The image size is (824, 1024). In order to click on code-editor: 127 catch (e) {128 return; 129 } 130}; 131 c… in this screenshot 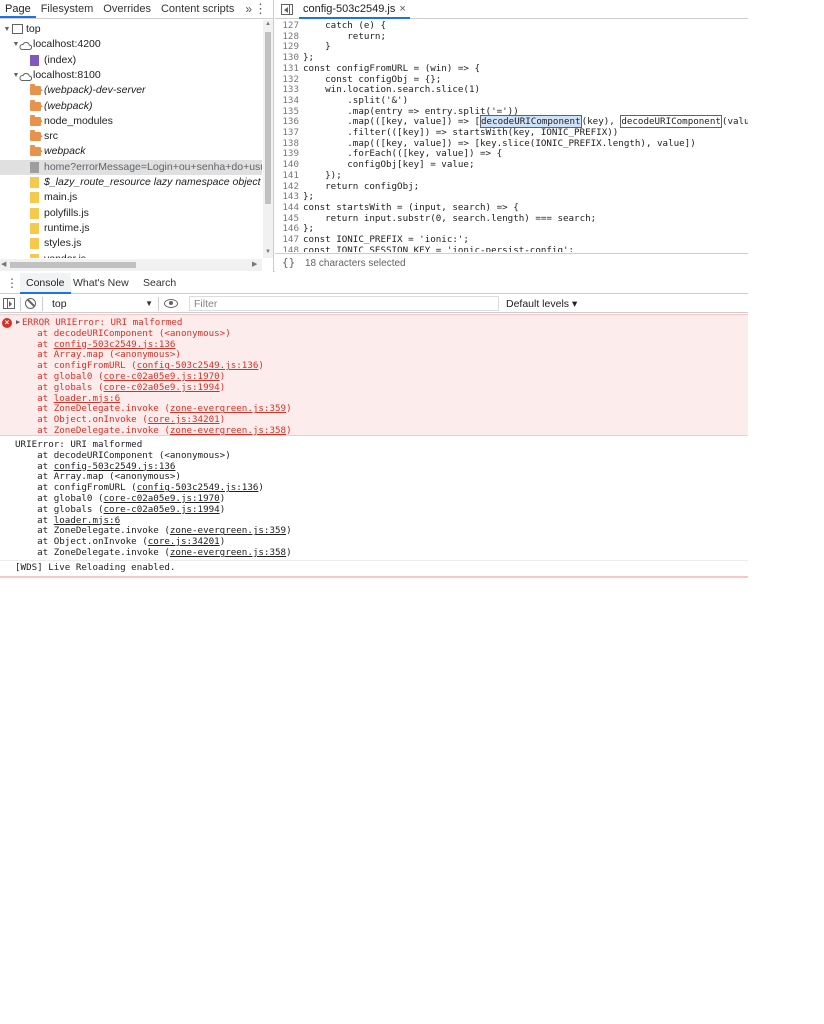, I will do `click(511, 136)`.